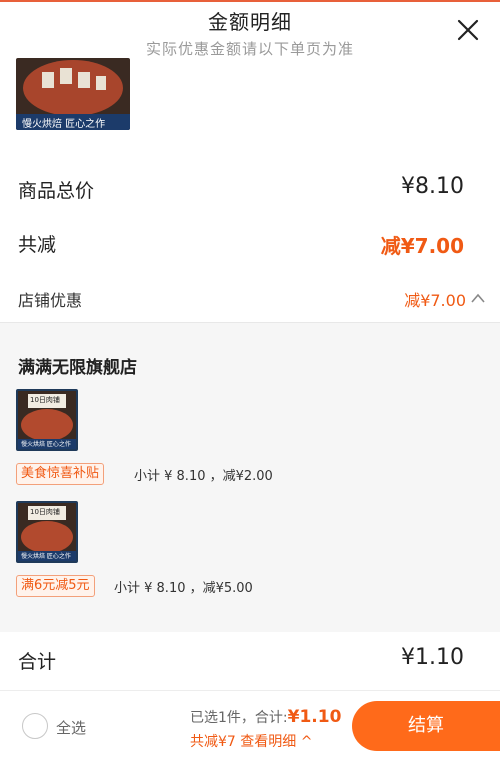  I want to click on reduce-row: 共减 减¥7.00, so click(250, 244).